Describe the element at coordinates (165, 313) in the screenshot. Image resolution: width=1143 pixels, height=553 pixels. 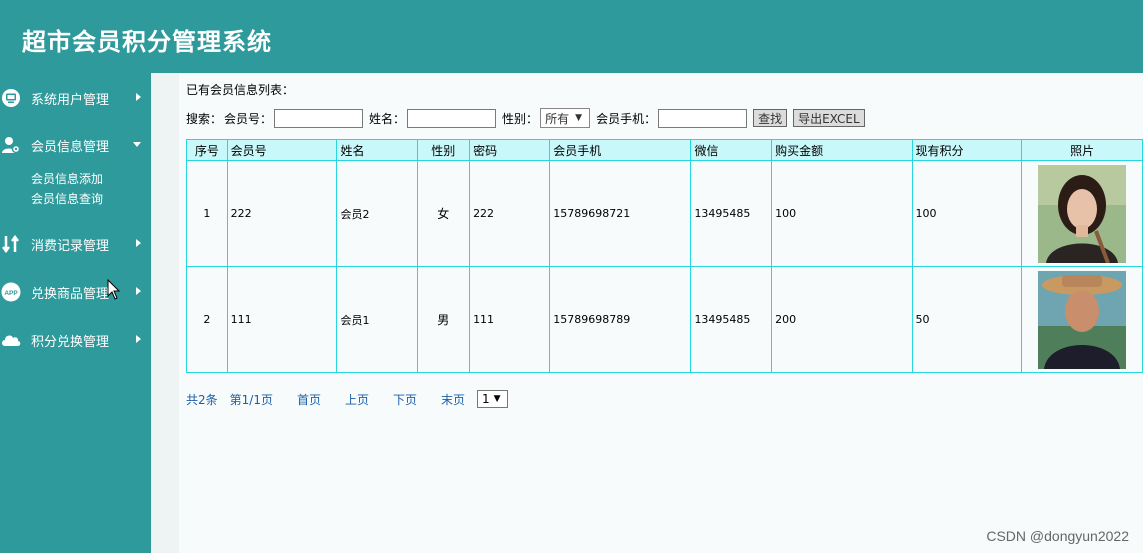
I see `sidebar-divider` at that location.